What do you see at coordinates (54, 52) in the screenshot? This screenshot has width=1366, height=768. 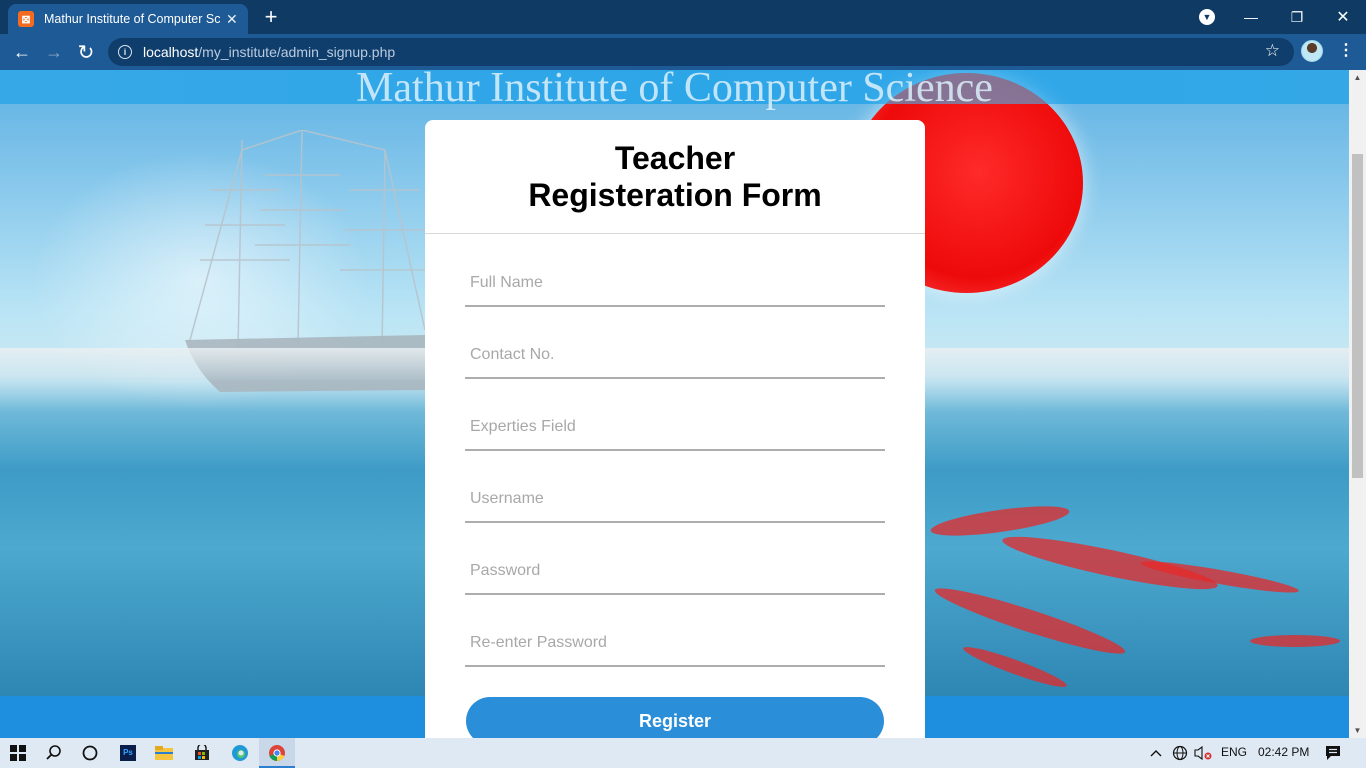 I see `forward-button: →` at bounding box center [54, 52].